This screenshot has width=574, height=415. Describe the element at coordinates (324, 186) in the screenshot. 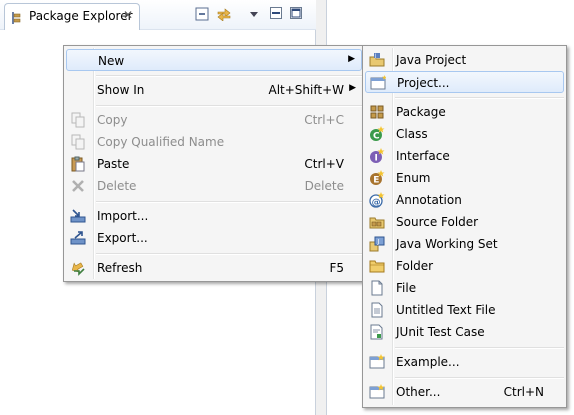

I see `menu-item-shortcut: Delete` at that location.